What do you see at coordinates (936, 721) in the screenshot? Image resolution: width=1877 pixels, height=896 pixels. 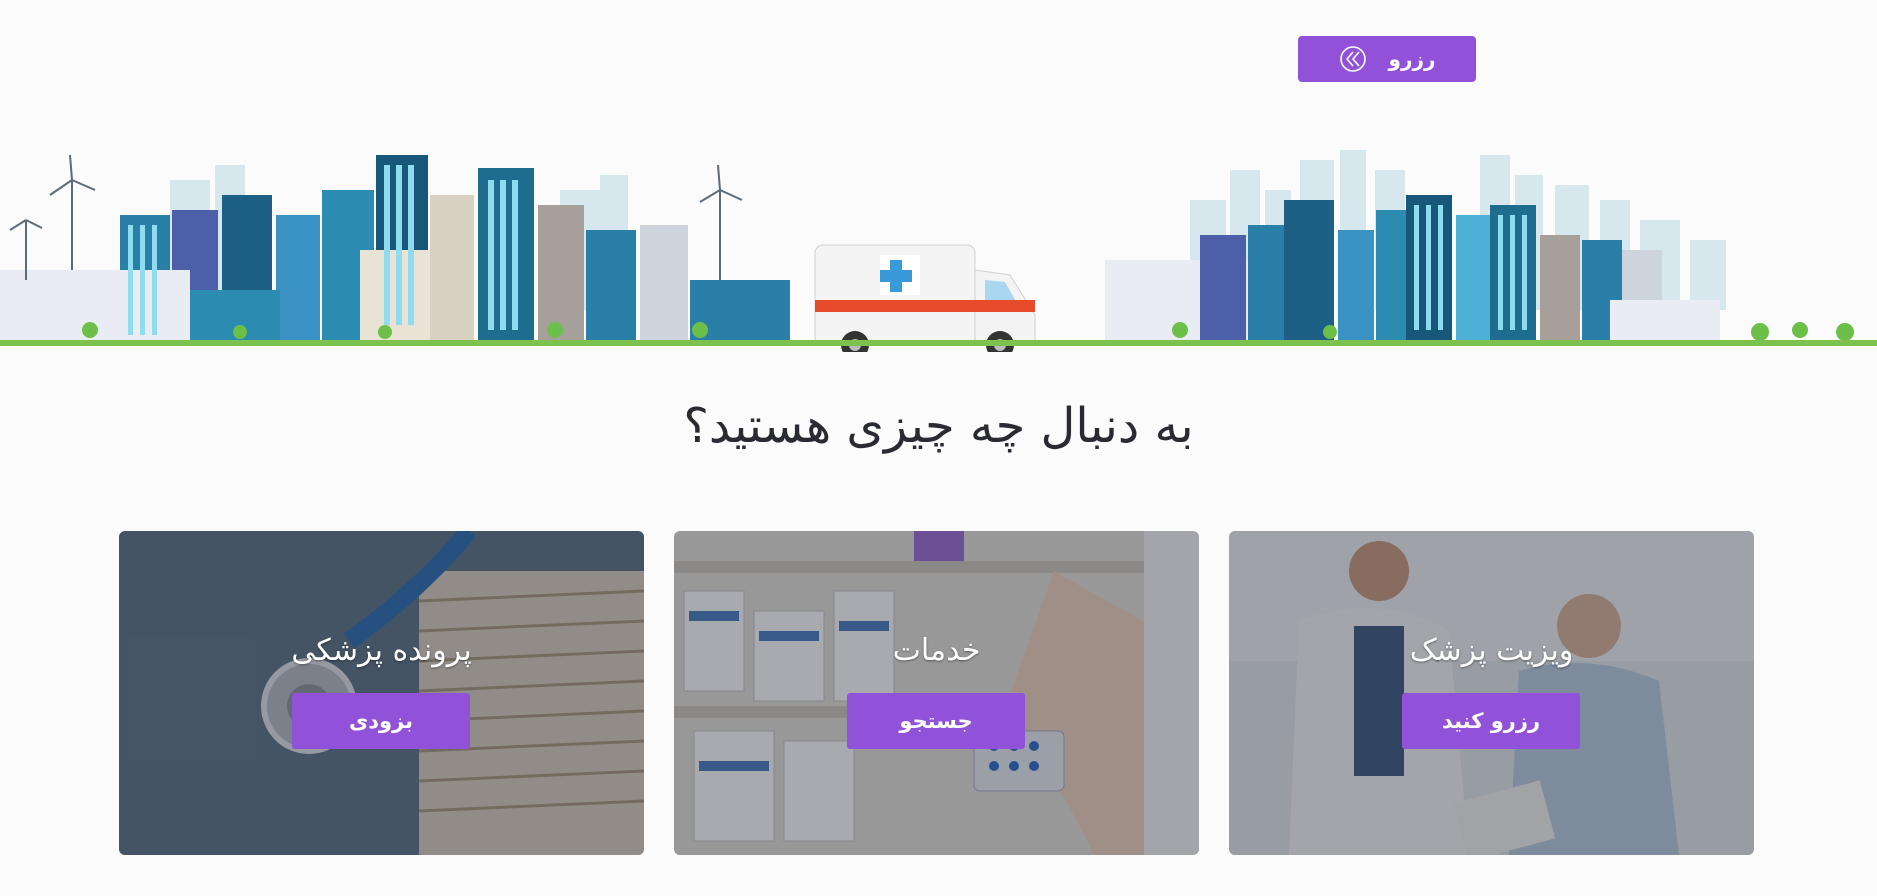 I see `search-button: جستجو` at bounding box center [936, 721].